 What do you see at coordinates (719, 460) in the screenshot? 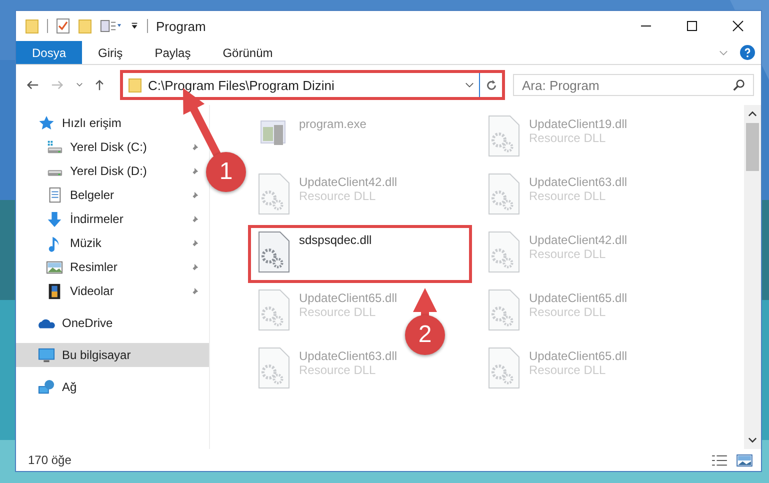
I see `details-view-icon` at bounding box center [719, 460].